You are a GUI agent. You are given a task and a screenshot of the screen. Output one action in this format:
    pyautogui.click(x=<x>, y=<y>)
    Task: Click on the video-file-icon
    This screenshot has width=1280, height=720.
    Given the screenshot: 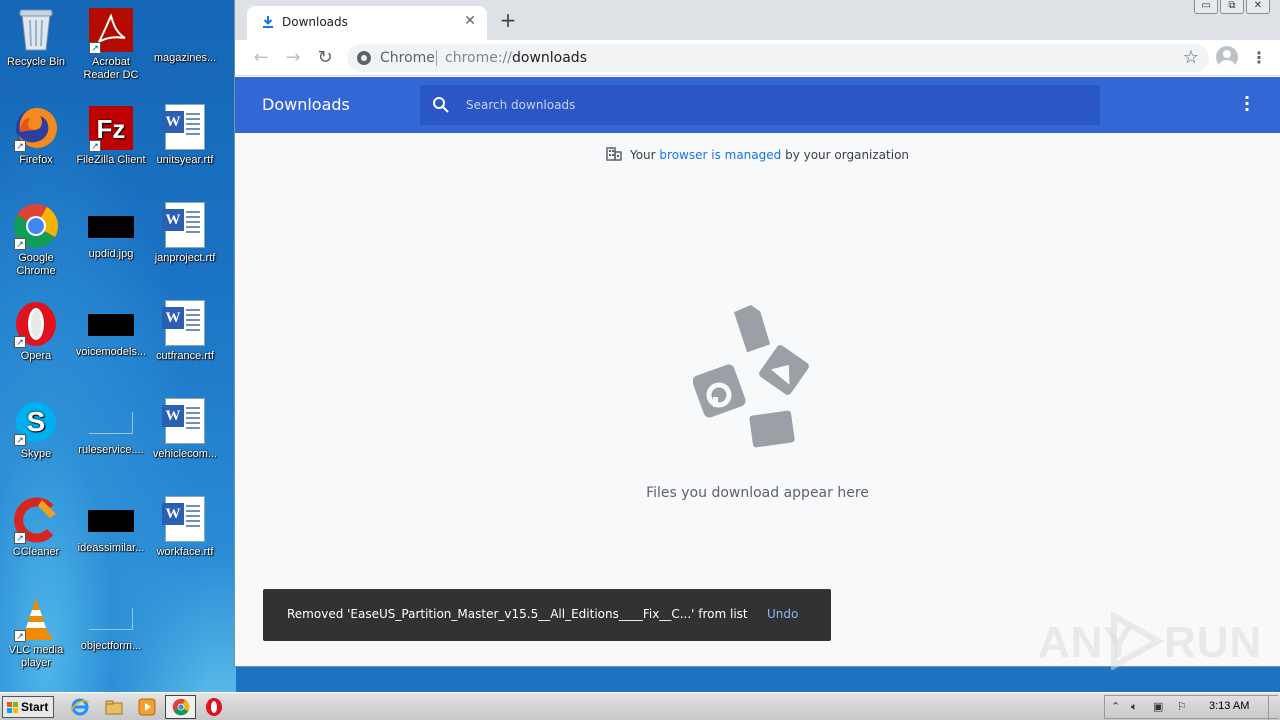 What is the action you would take?
    pyautogui.click(x=772, y=426)
    